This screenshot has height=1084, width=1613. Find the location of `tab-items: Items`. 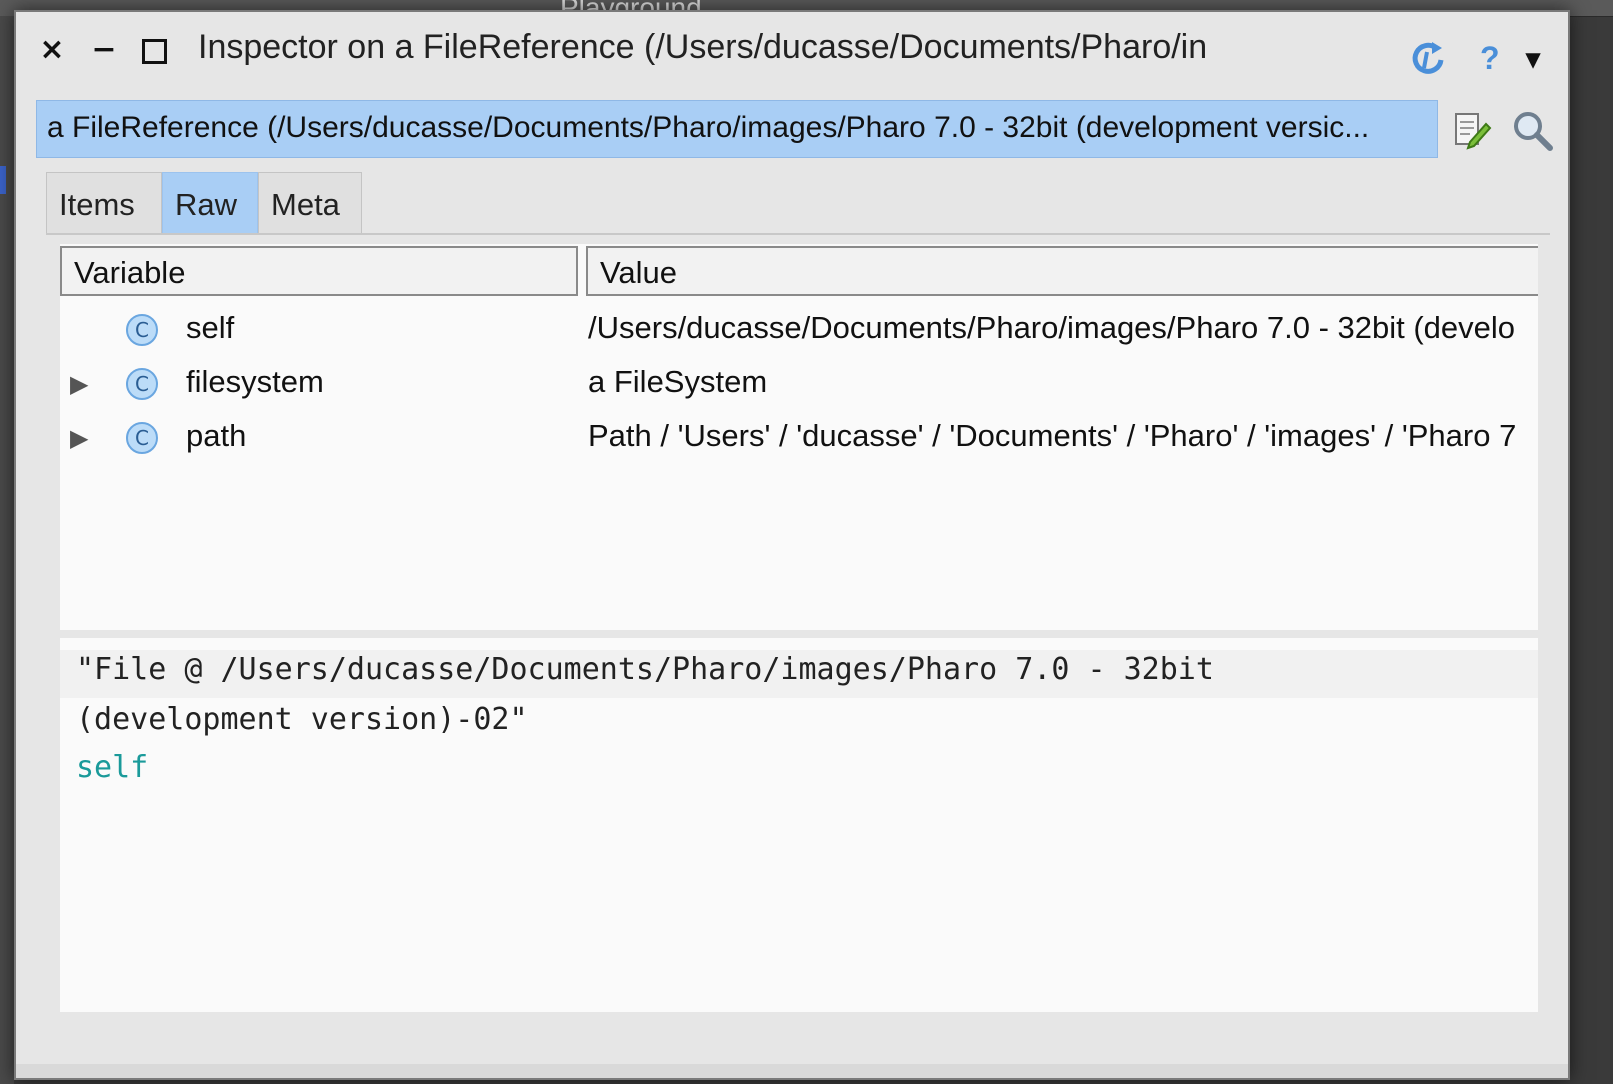

tab-items: Items is located at coordinates (104, 203).